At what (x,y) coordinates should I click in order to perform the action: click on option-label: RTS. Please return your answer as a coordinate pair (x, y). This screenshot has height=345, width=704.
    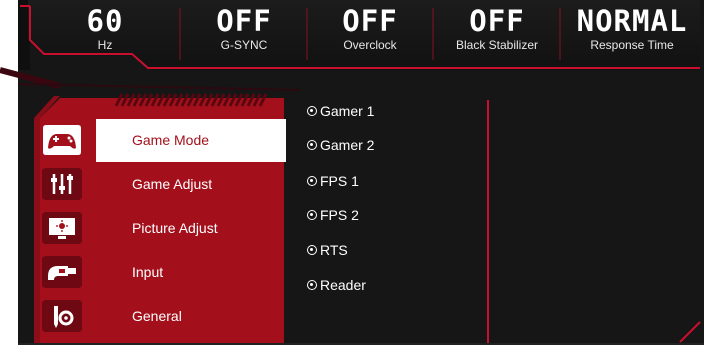
    Looking at the image, I should click on (334, 250).